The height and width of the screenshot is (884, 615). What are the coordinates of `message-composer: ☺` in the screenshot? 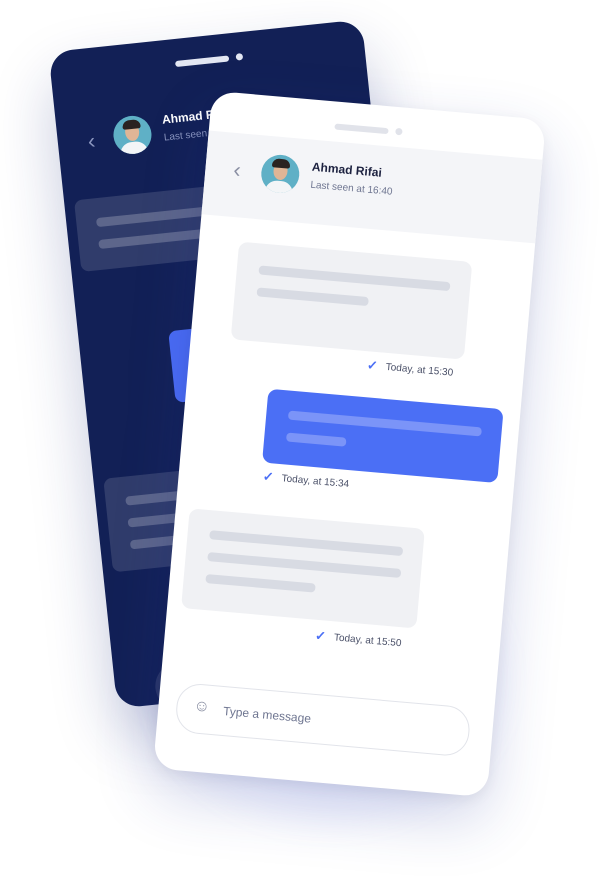 It's located at (323, 720).